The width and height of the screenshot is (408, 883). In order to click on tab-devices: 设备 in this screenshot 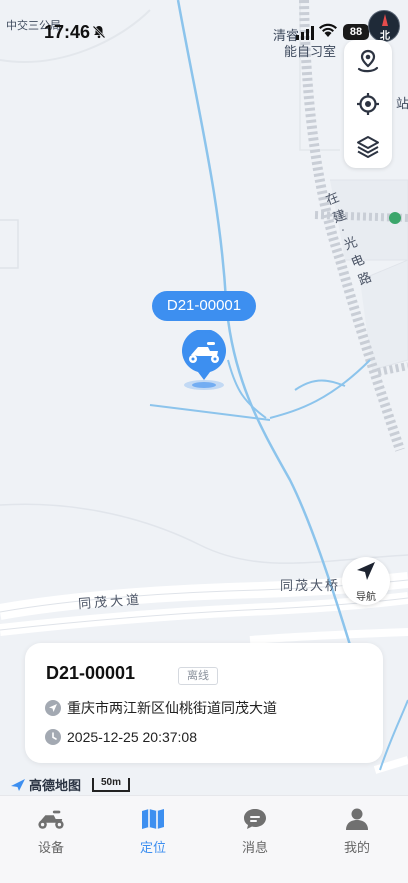, I will do `click(51, 839)`.